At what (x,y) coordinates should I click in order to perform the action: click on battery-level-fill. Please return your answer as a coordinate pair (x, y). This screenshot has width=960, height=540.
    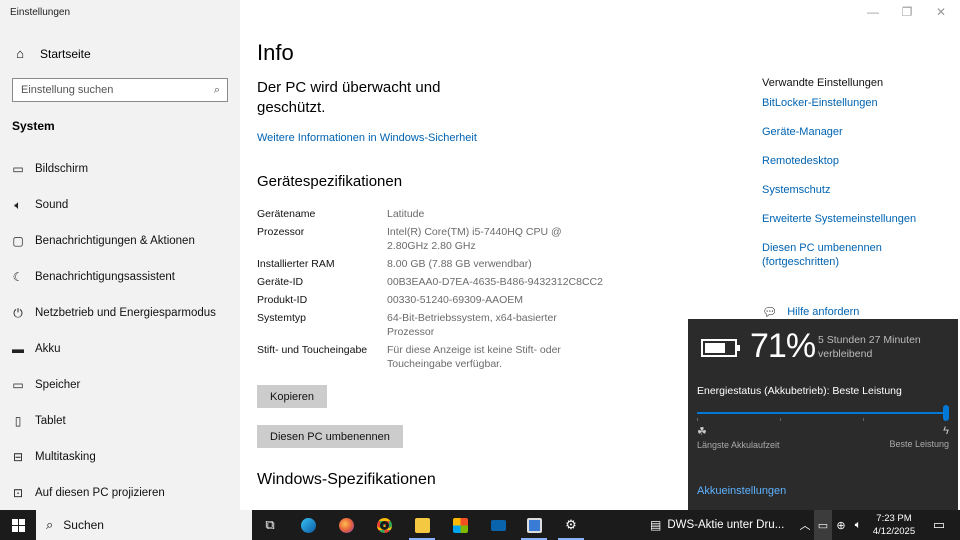
    Looking at the image, I should click on (715, 348).